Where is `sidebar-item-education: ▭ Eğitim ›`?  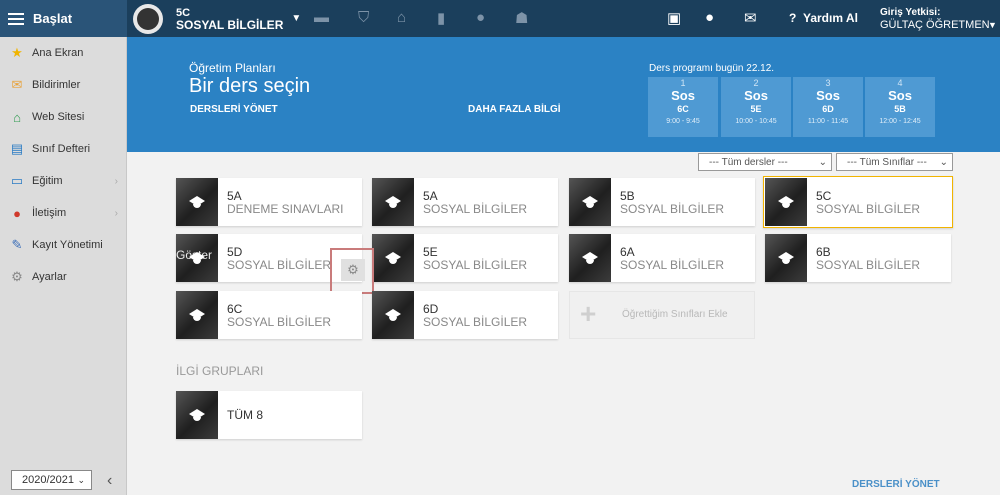 sidebar-item-education: ▭ Eğitim › is located at coordinates (63, 181).